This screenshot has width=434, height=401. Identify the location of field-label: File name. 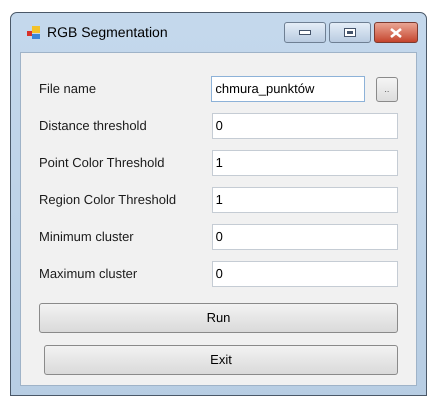
(68, 89).